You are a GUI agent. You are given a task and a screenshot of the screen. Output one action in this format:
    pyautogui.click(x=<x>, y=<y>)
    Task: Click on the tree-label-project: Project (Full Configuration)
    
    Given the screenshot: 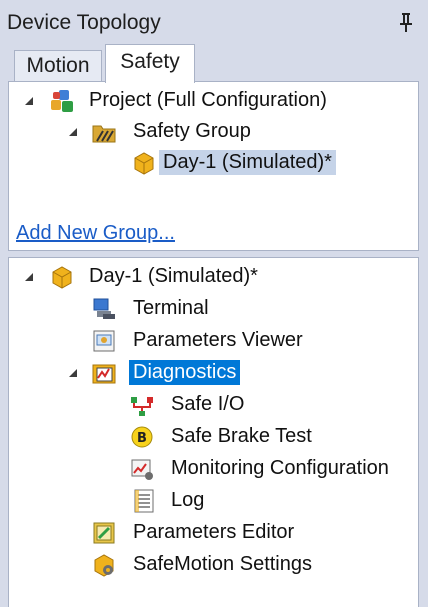 What is the action you would take?
    pyautogui.click(x=208, y=100)
    